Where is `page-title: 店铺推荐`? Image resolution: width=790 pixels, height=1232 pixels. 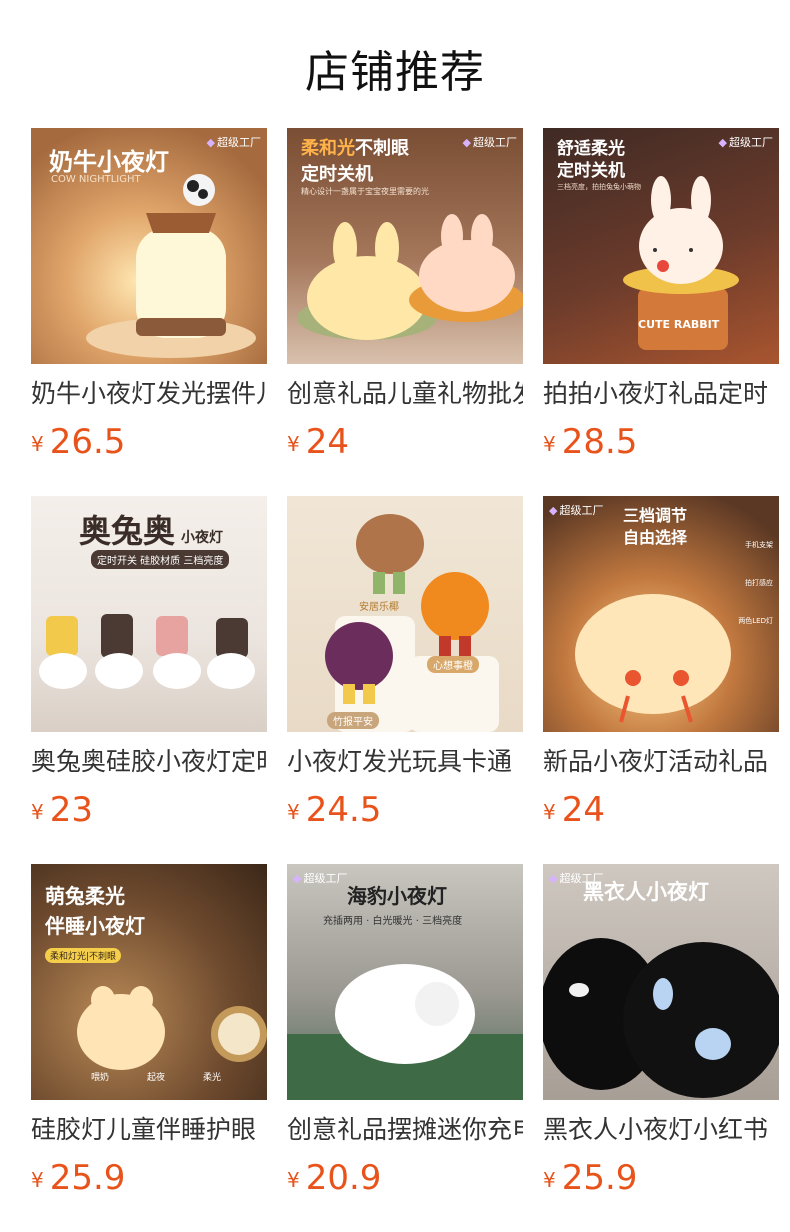
page-title: 店铺推荐 is located at coordinates (395, 72).